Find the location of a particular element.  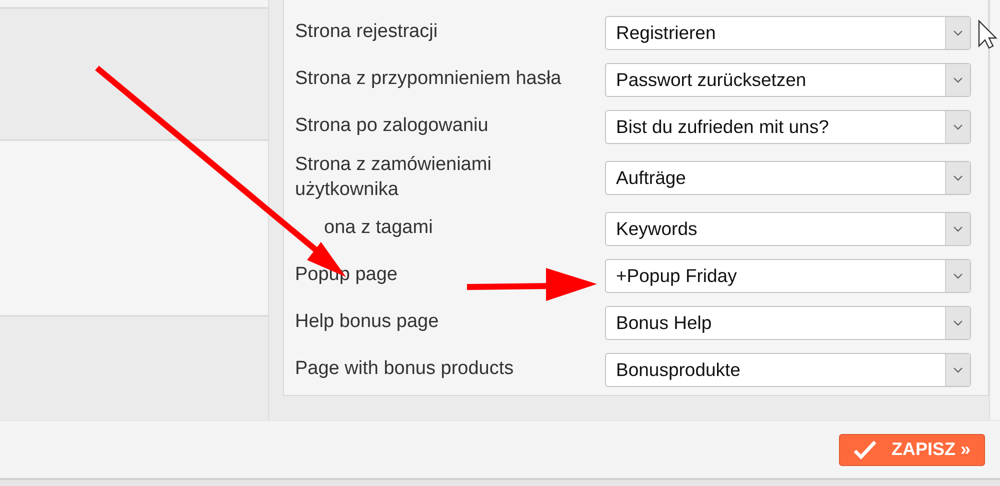

field-label: Strona z zamówieniami użytkownika is located at coordinates (393, 177).